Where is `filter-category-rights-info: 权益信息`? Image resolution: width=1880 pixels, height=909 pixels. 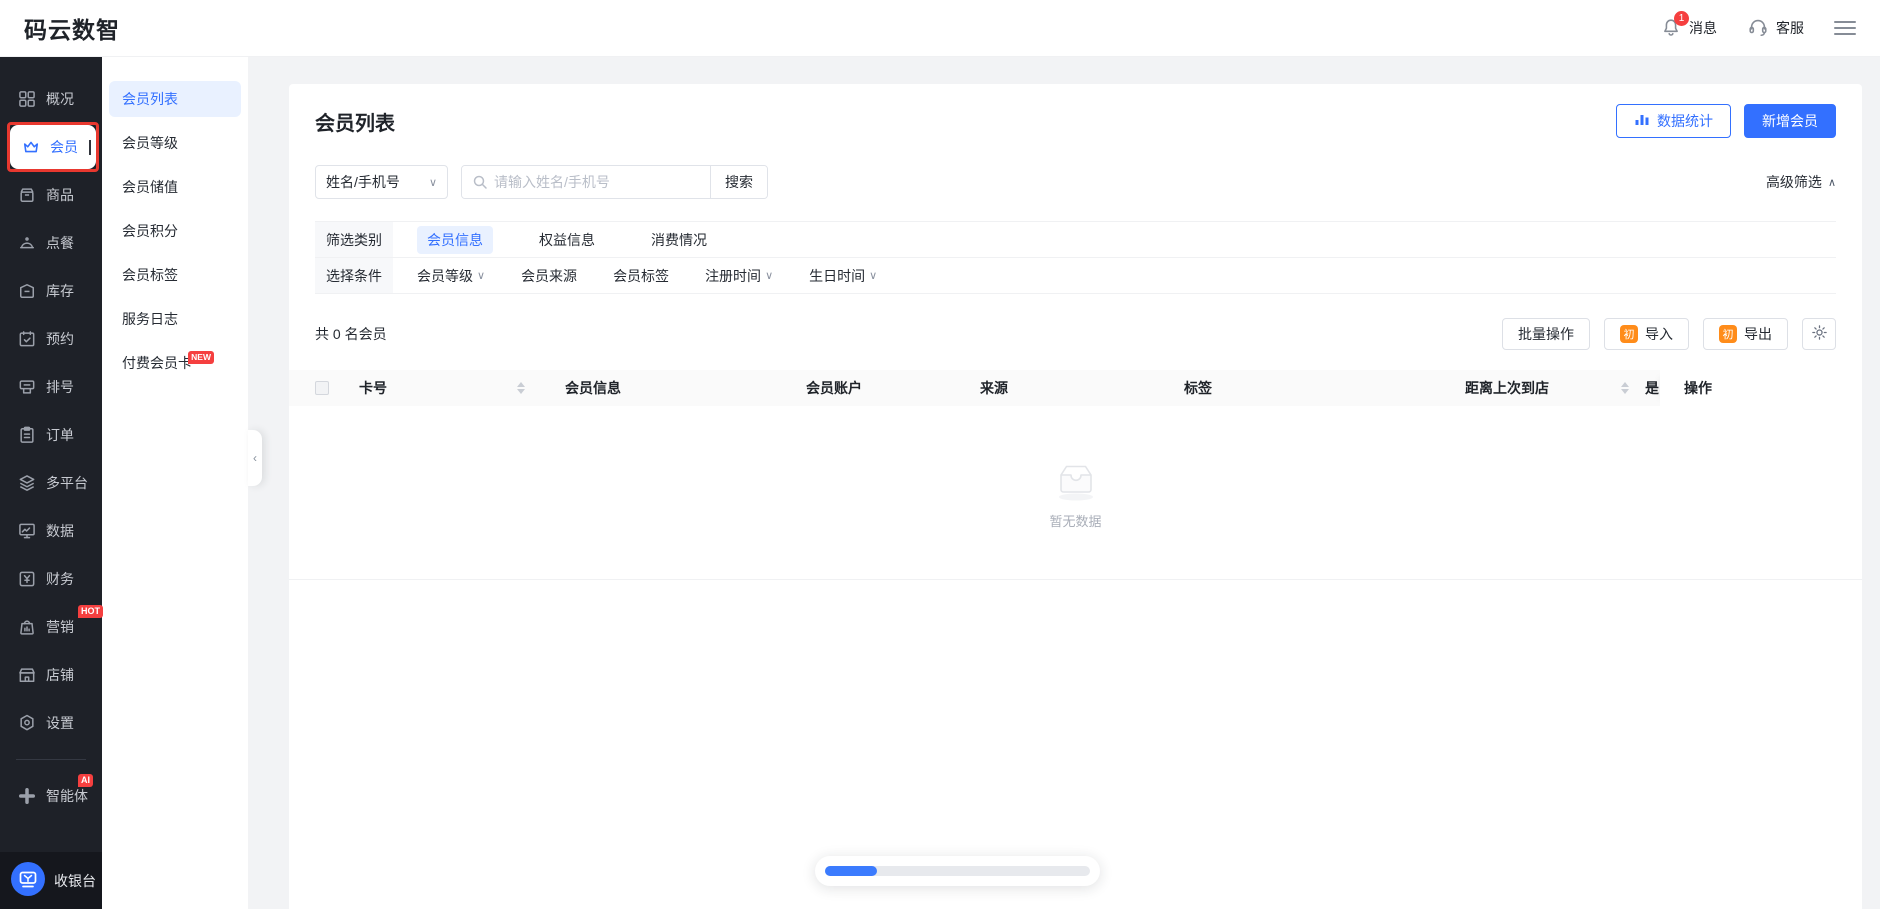 filter-category-rights-info: 权益信息 is located at coordinates (567, 240).